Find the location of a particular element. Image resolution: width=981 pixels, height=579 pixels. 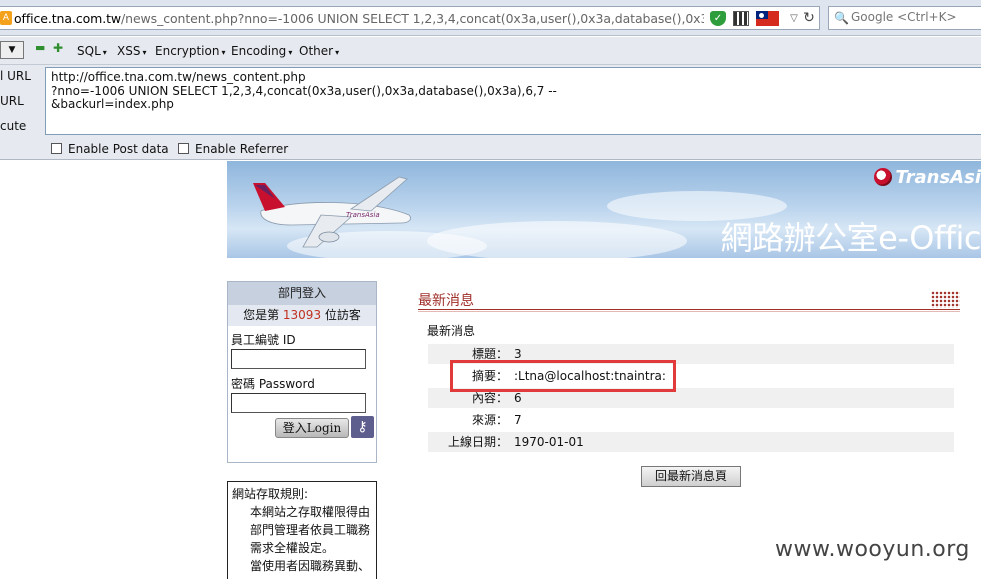

svg-text: TransAsia is located at coordinates (363, 215).